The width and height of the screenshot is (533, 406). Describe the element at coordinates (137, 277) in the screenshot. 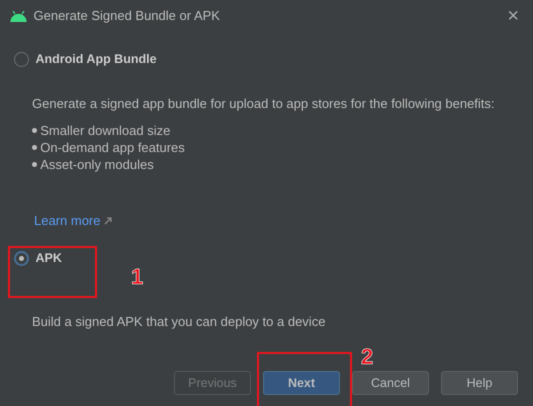

I see `step-number: 1` at that location.